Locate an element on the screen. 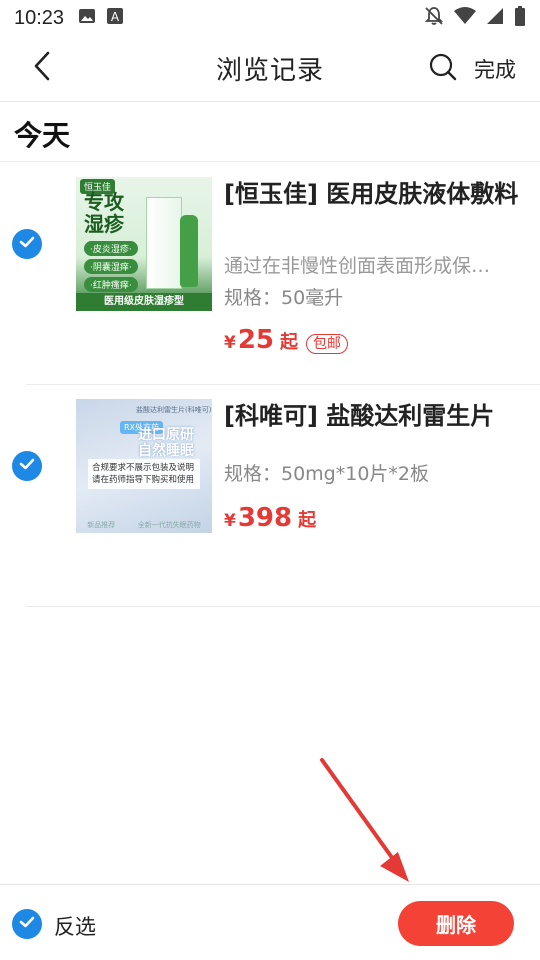 The width and height of the screenshot is (540, 960). thumb-top-text: 盐酸达利雷生片(科唯可) is located at coordinates (174, 410).